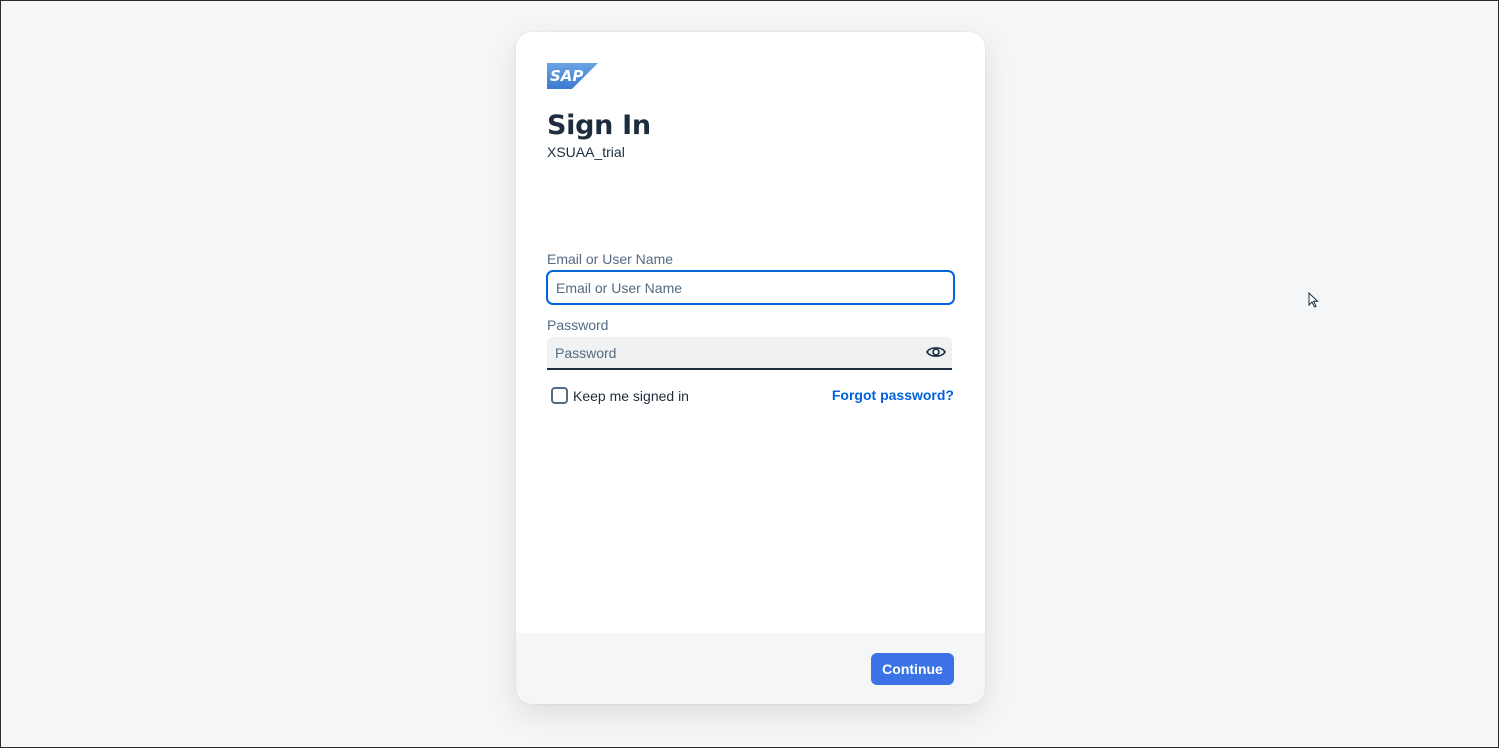  Describe the element at coordinates (578, 325) in the screenshot. I see `password-label: Password` at that location.